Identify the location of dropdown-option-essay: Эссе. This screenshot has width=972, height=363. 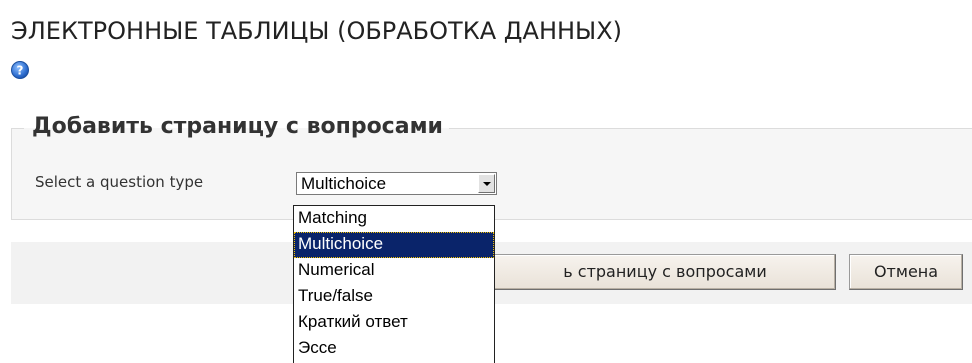
(394, 349).